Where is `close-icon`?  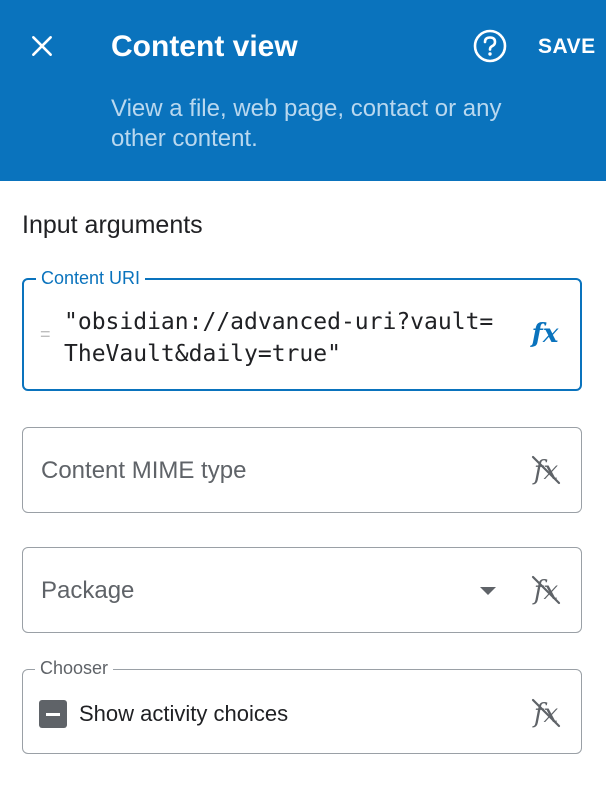
close-icon is located at coordinates (42, 46).